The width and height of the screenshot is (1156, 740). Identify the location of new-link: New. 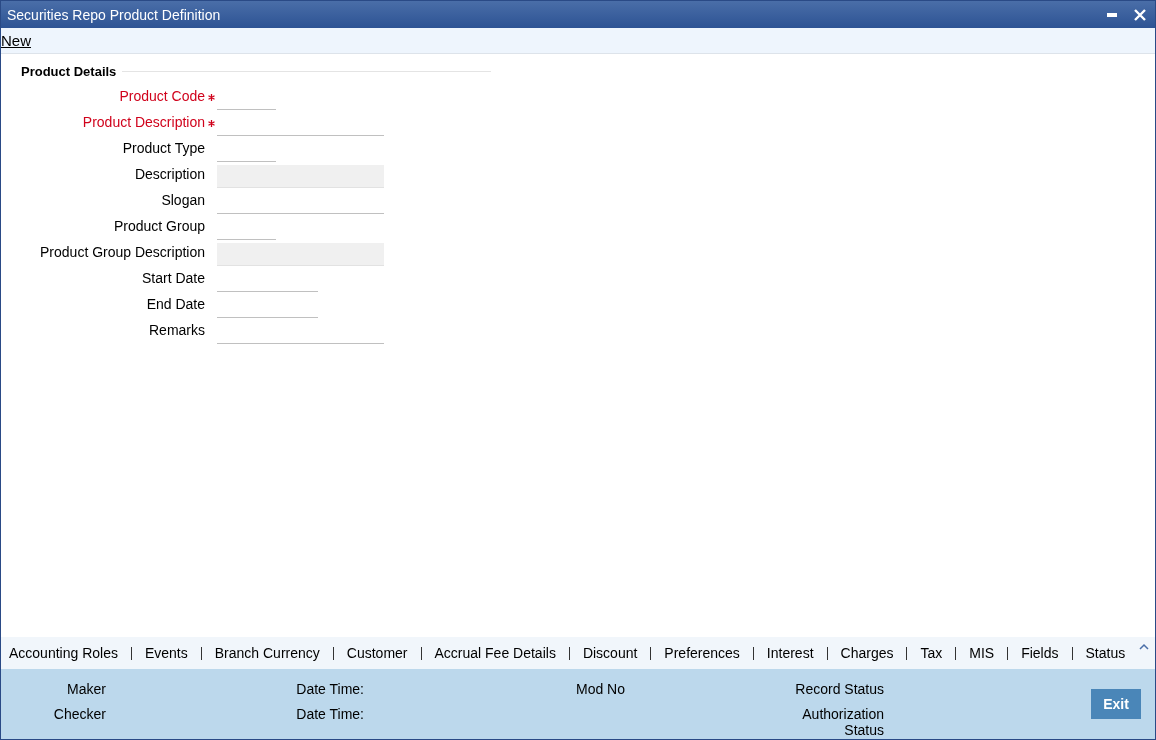
(16, 40).